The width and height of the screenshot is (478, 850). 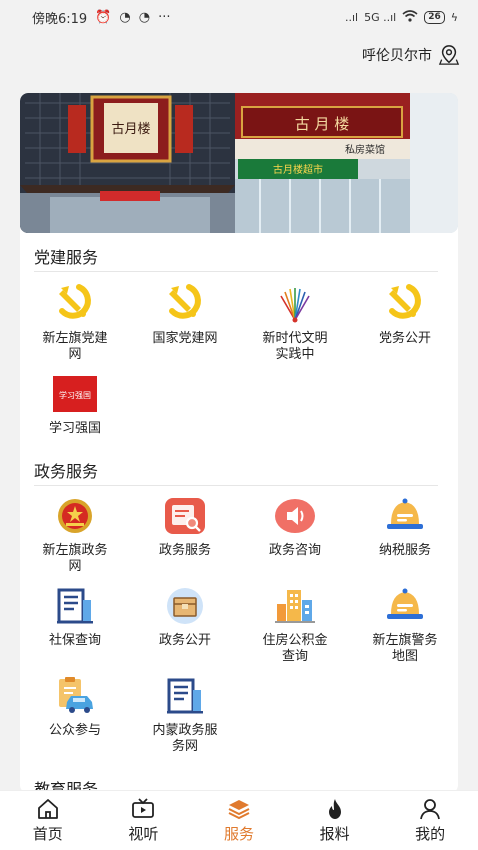 What do you see at coordinates (430, 834) in the screenshot?
I see `nav-label: 我的` at bounding box center [430, 834].